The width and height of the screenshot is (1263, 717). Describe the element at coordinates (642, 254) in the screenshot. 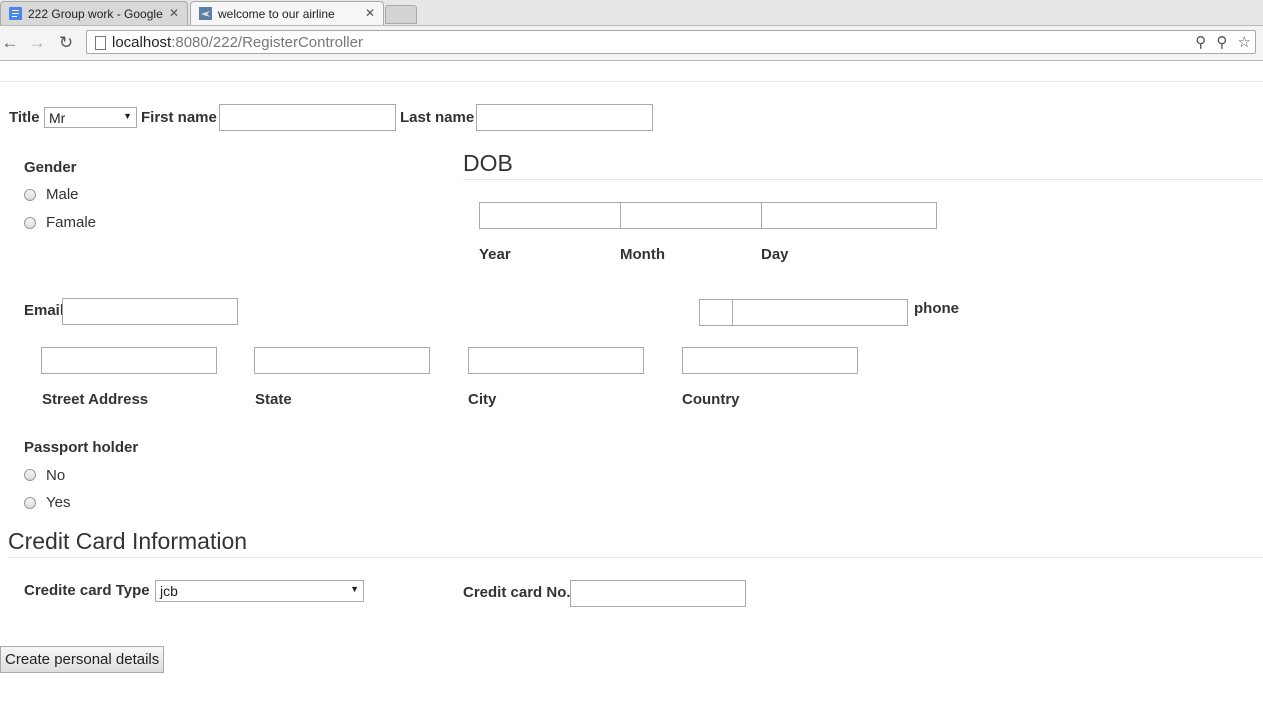

I see `dob-month-label: Month` at that location.